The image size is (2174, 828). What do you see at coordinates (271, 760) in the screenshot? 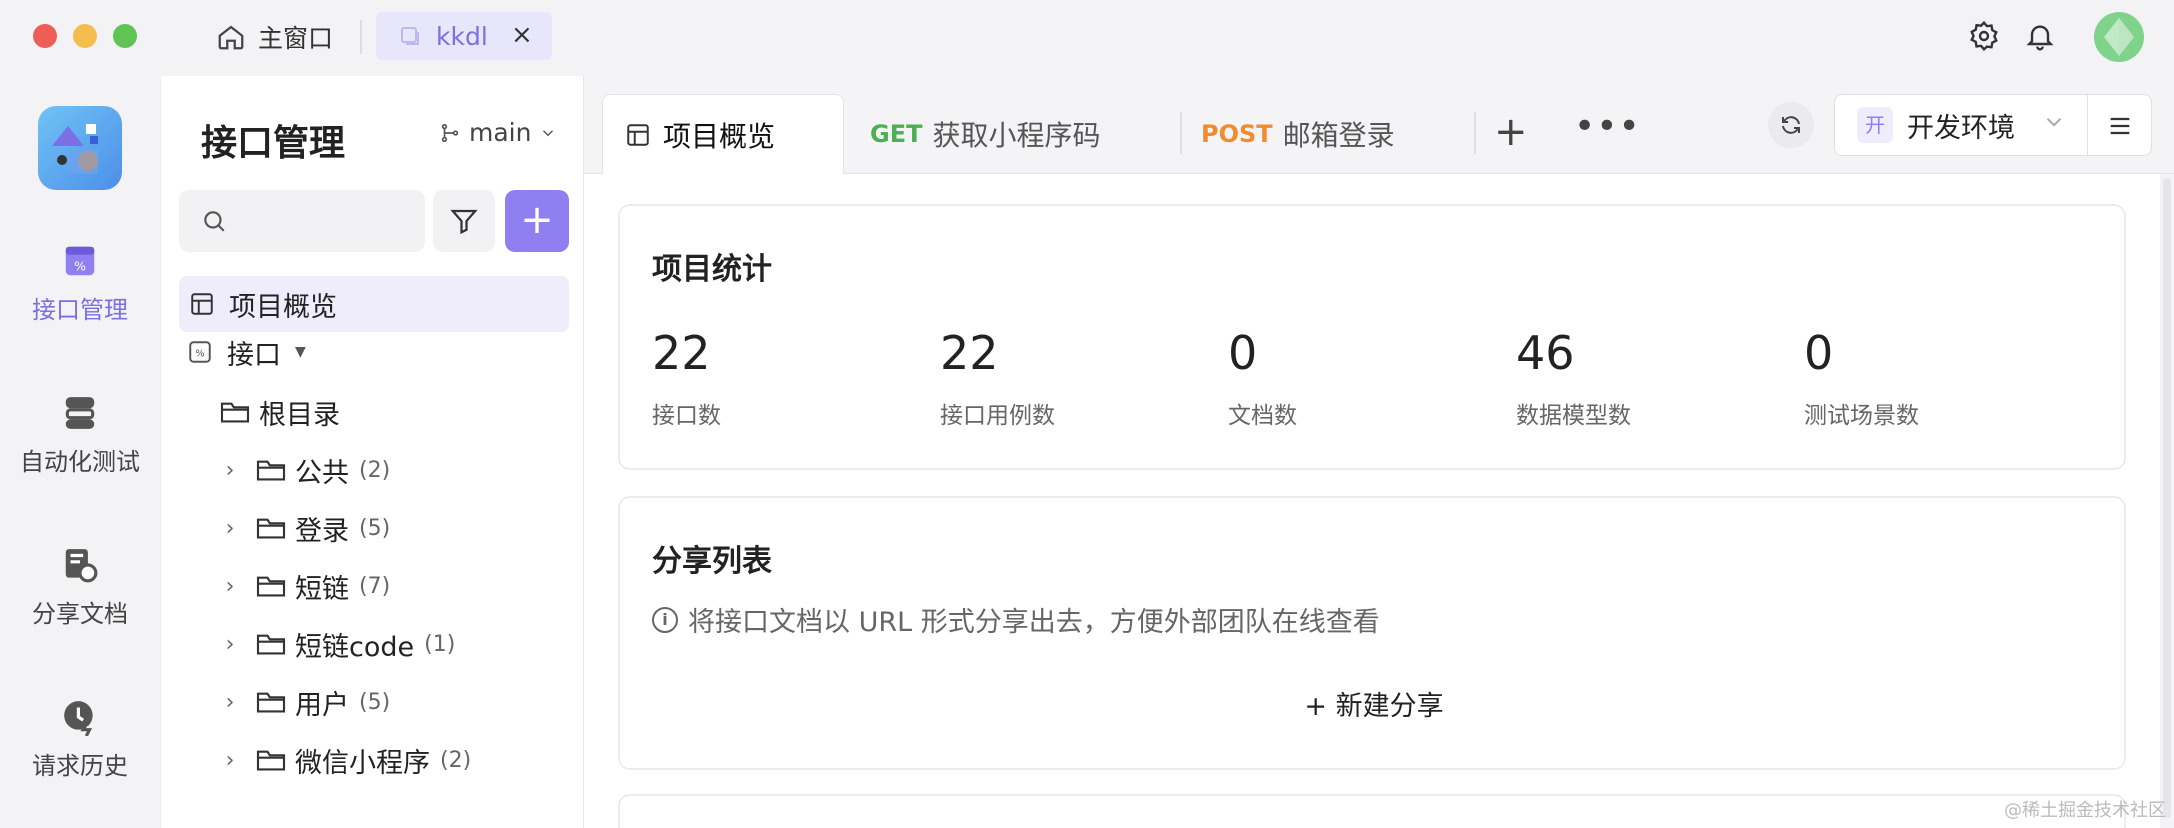
I see `folder-icon` at bounding box center [271, 760].